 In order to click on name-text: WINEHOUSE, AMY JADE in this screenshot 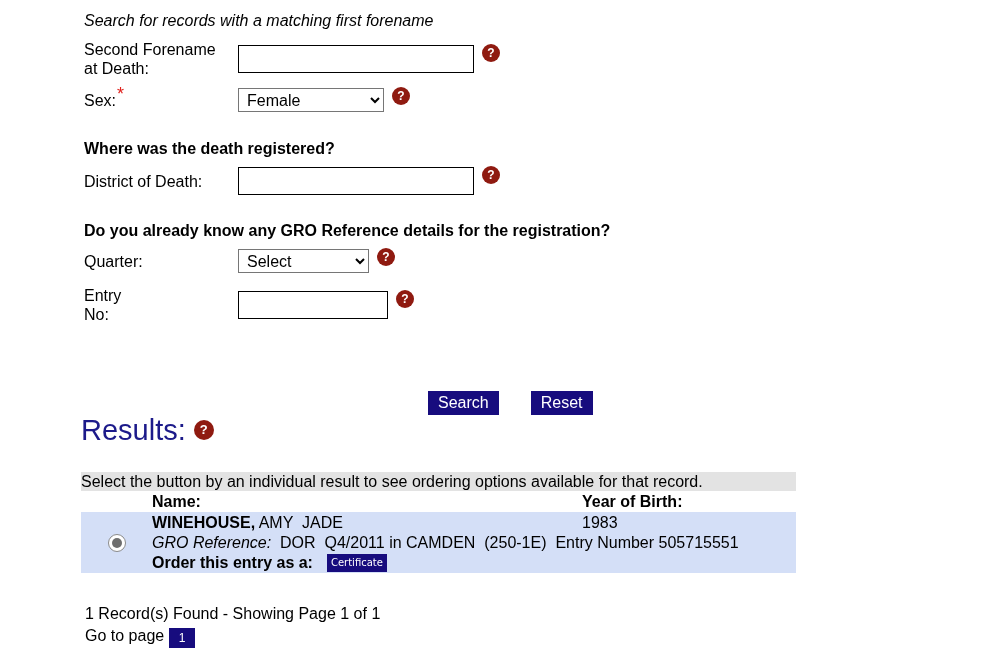, I will do `click(248, 523)`.